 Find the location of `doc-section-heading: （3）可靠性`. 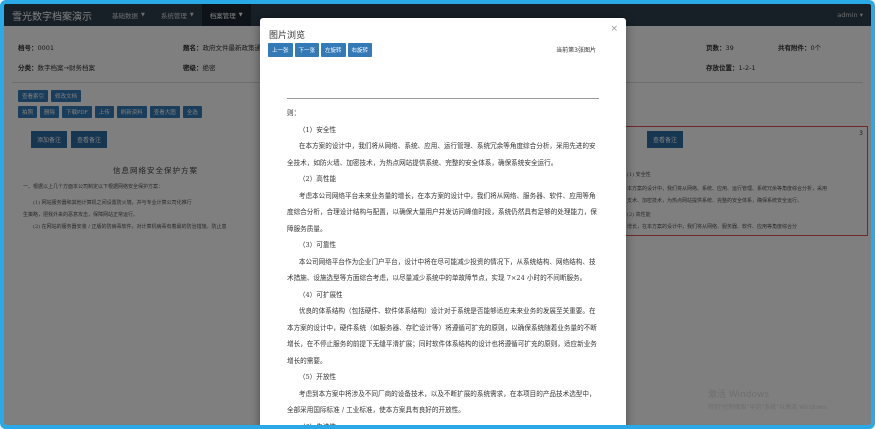

doc-section-heading: （3）可靠性 is located at coordinates (317, 245).